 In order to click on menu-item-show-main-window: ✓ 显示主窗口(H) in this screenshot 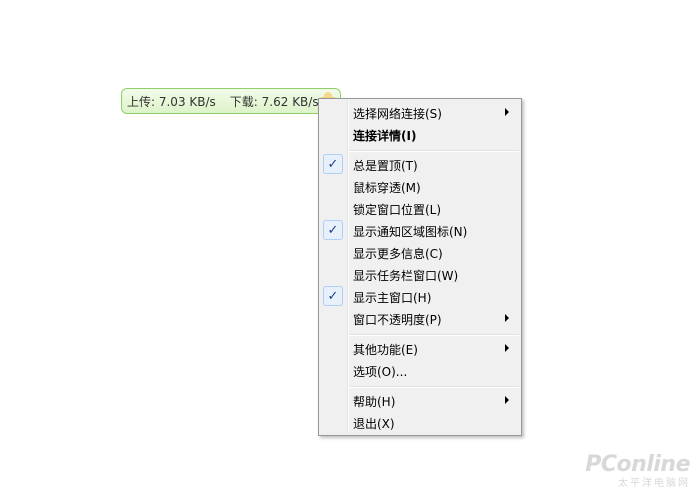, I will do `click(420, 296)`.